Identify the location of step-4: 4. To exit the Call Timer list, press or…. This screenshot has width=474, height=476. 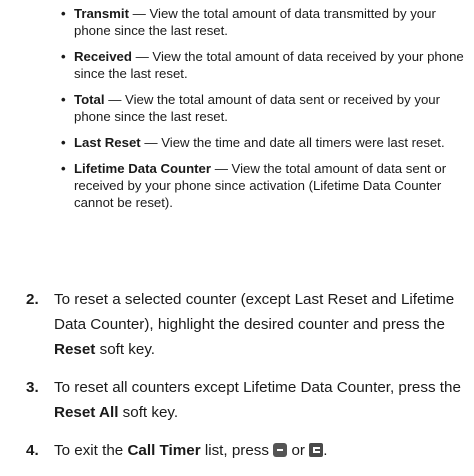
(248, 450).